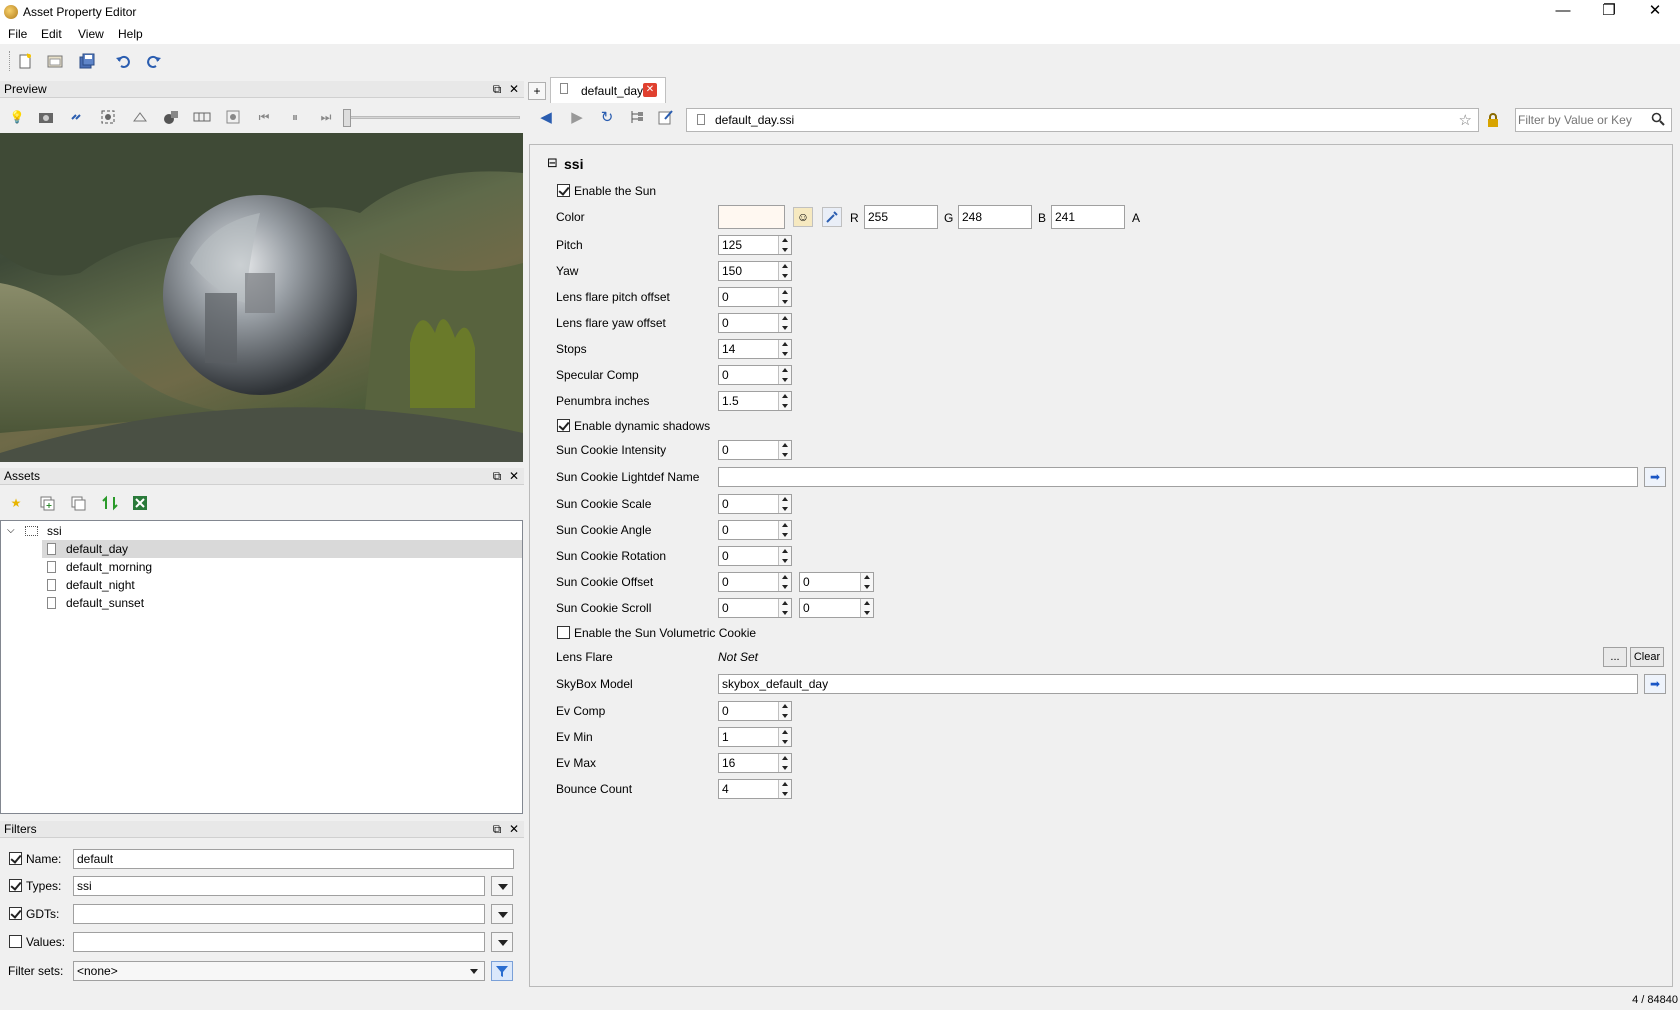  Describe the element at coordinates (78, 503) in the screenshot. I see `duplicate-asset-icon` at that location.